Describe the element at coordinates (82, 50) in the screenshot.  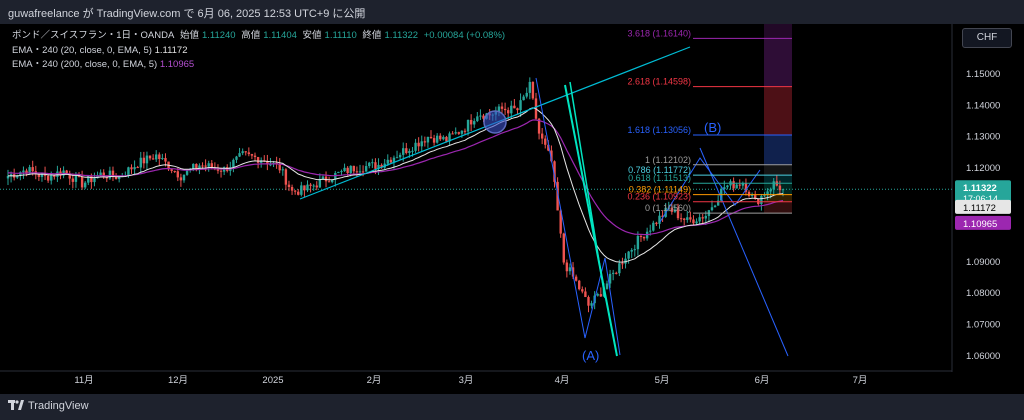
I see `ema20-label: EMA・240 (20, close, 0, EMA, 5)` at that location.